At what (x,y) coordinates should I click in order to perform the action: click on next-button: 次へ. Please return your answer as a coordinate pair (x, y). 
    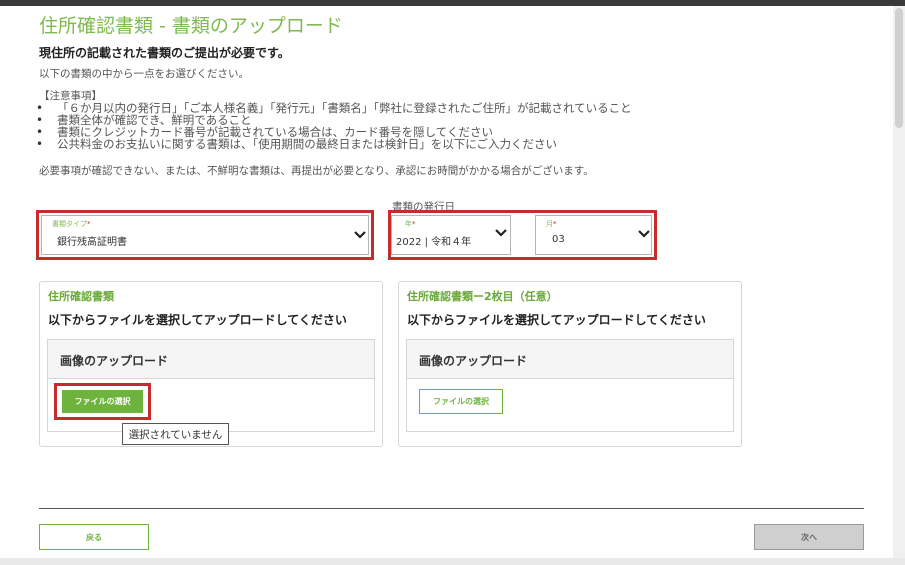
    Looking at the image, I should click on (809, 537).